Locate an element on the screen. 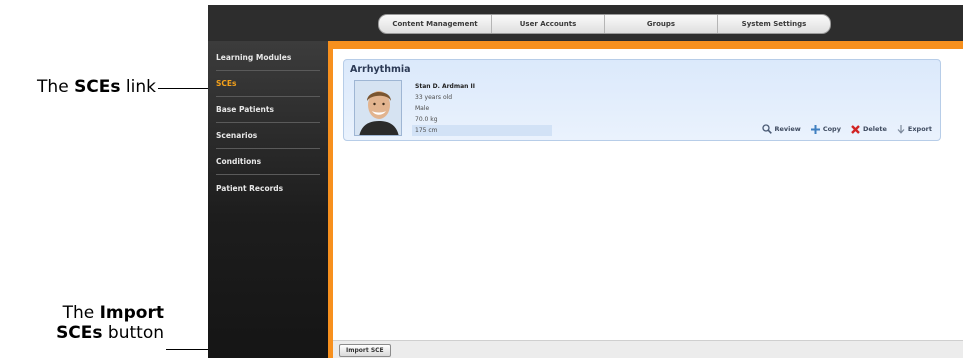 This screenshot has width=963, height=358. patient-photo is located at coordinates (378, 108).